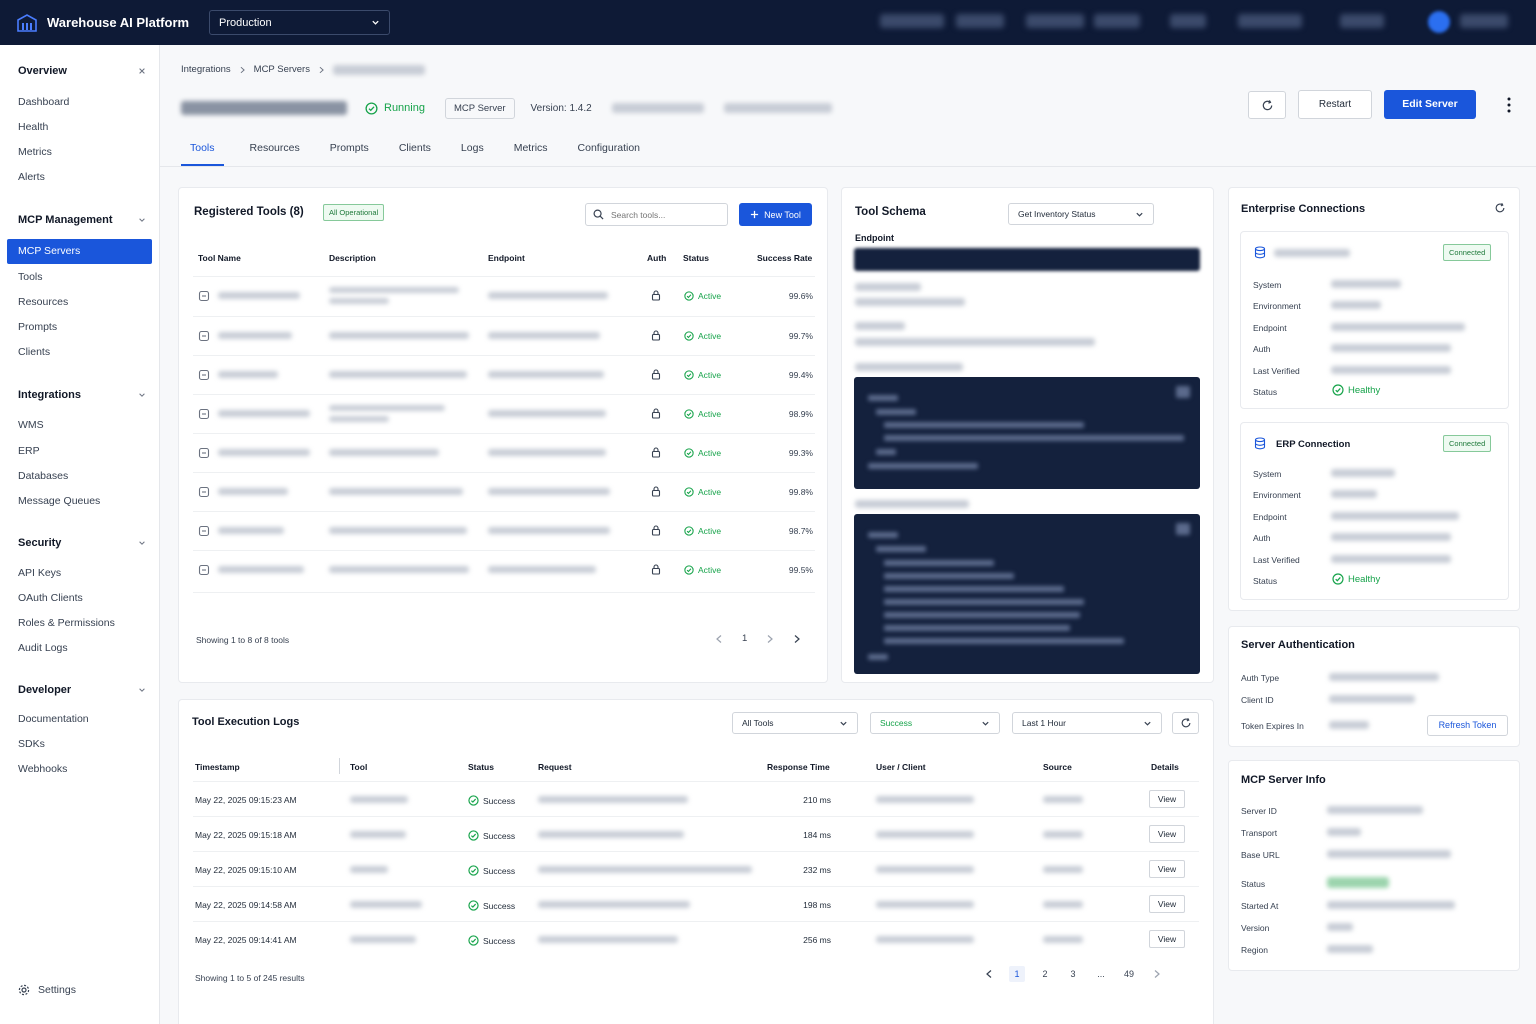 This screenshot has height=1024, width=1536. I want to click on refresh-token-button: Refresh Token, so click(1467, 725).